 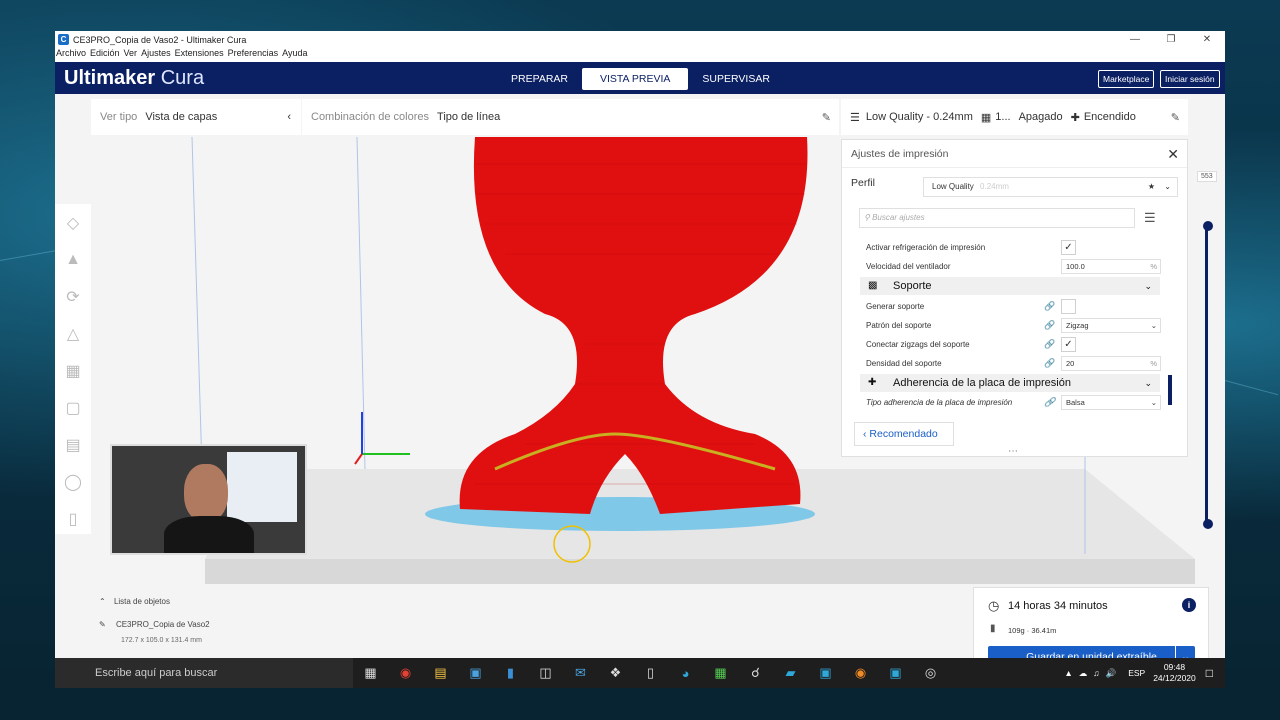 I want to click on eraser-icon: ▯, so click(x=73, y=518).